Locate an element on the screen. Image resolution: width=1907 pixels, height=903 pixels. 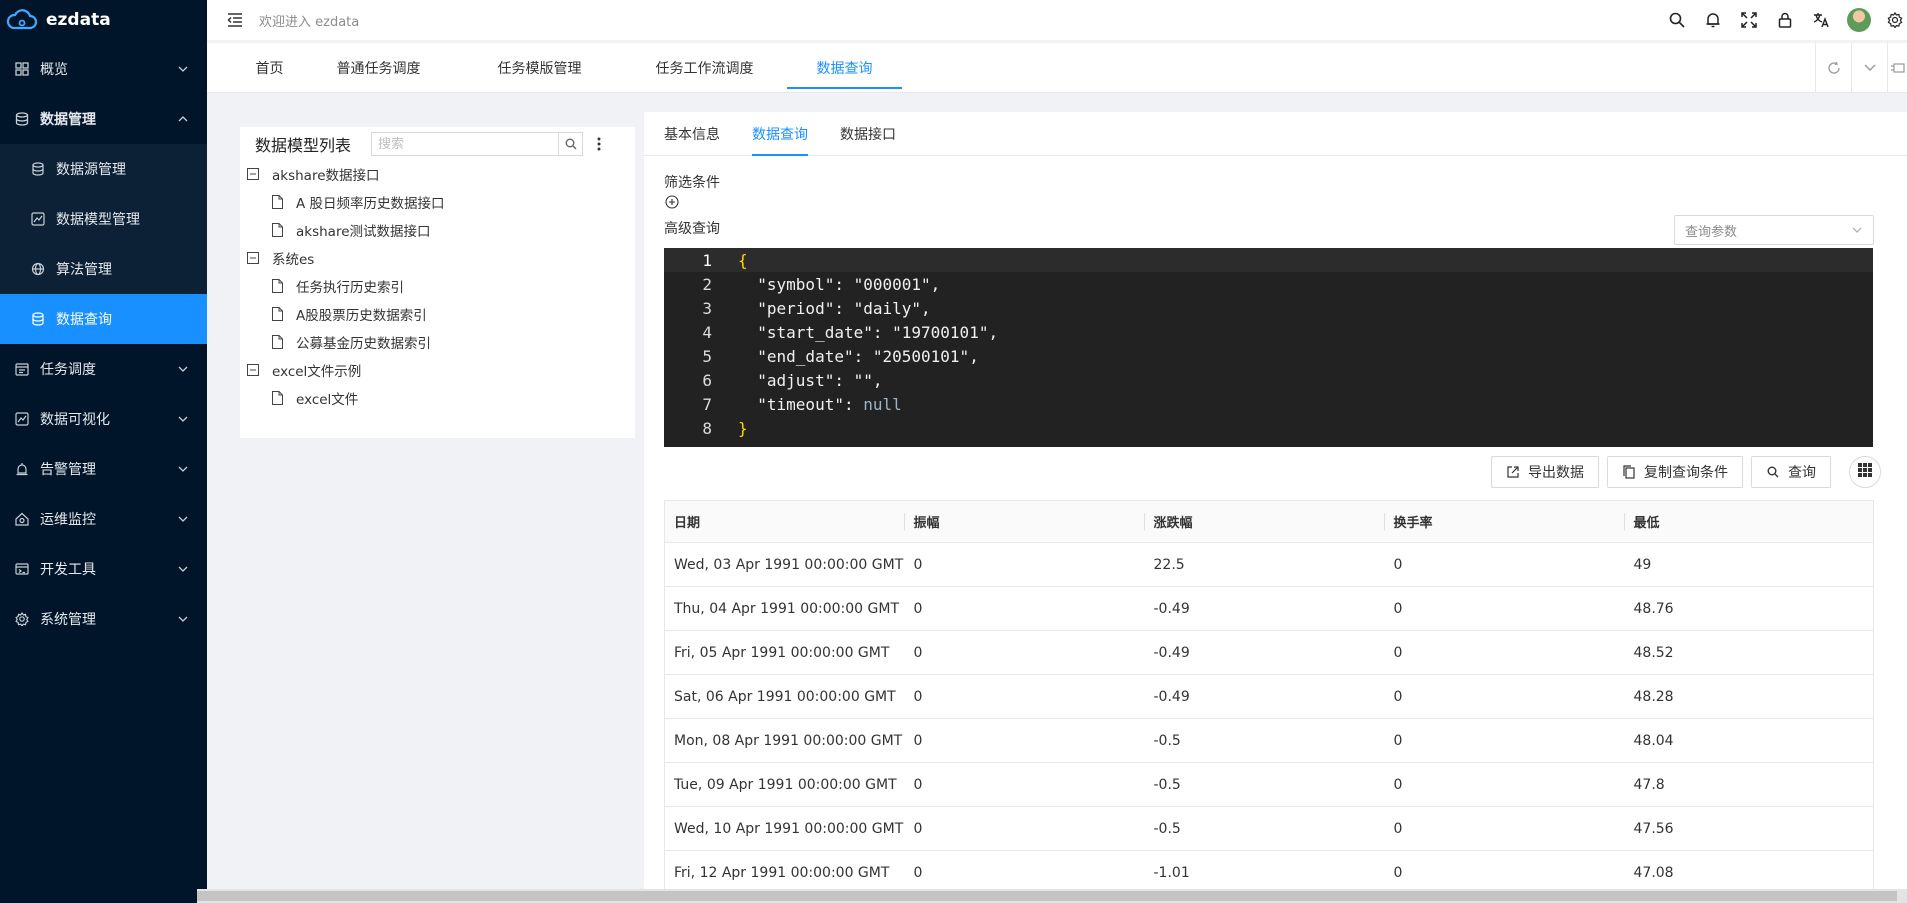
sidebar-item-monitor: 运维监控 is located at coordinates (103, 519).